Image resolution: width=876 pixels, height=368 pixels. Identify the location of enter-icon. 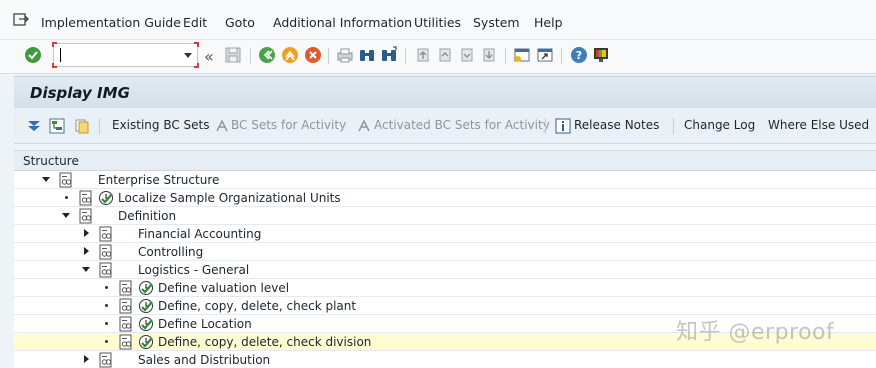
(33, 55).